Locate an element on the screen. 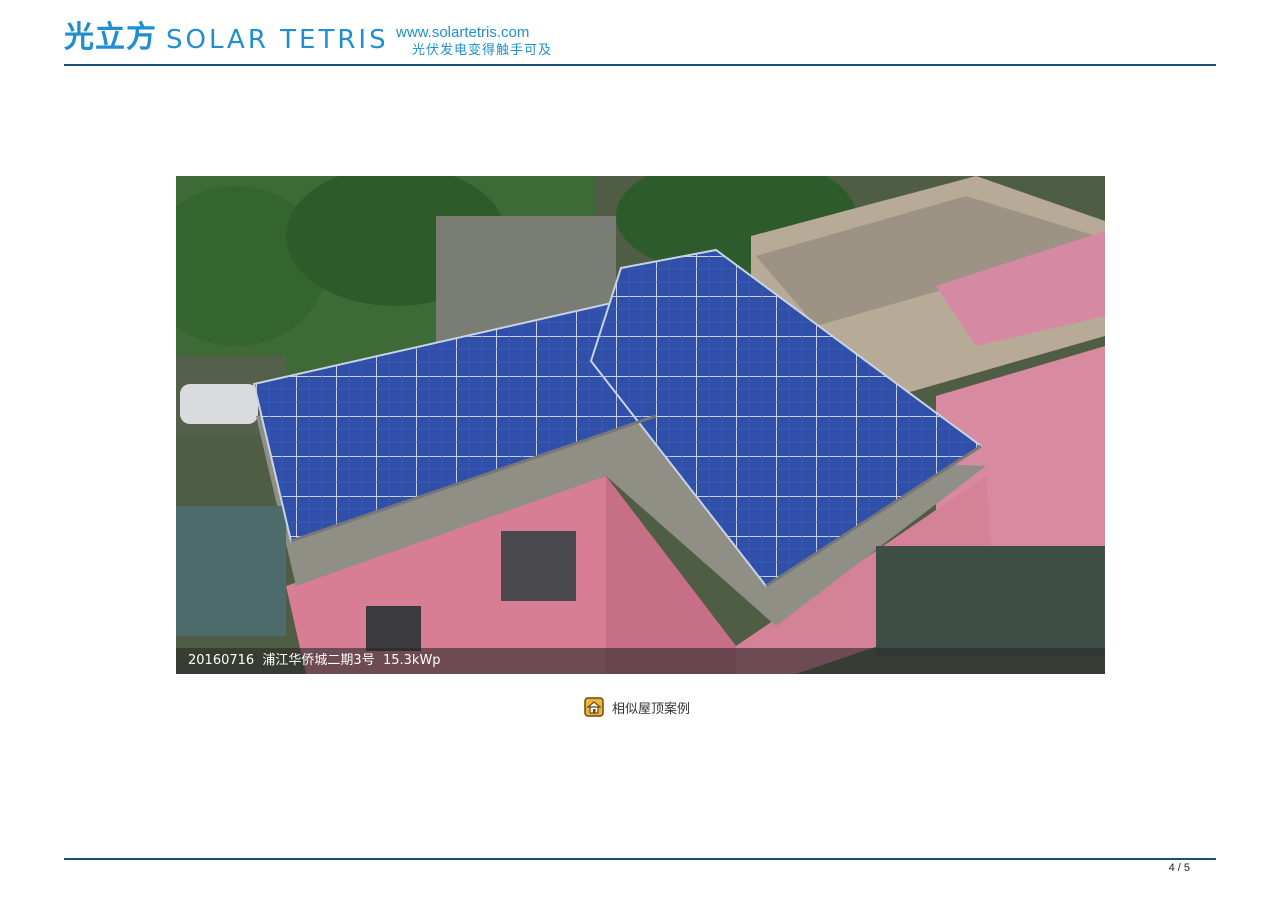 Image resolution: width=1280 pixels, height=904 pixels. website-url: www.solartetris.com is located at coordinates (462, 33).